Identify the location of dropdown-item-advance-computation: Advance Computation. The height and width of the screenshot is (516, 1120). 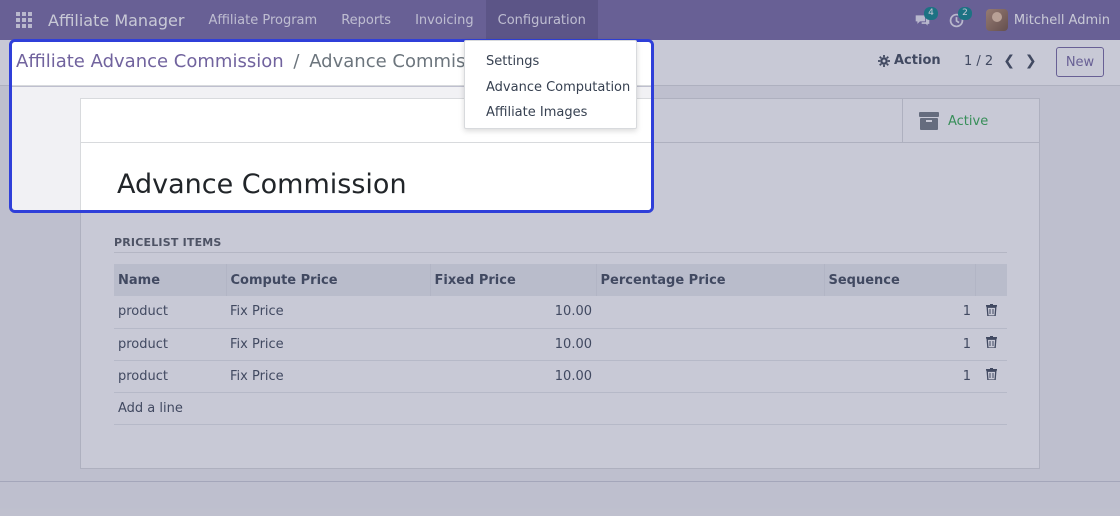
(550, 88).